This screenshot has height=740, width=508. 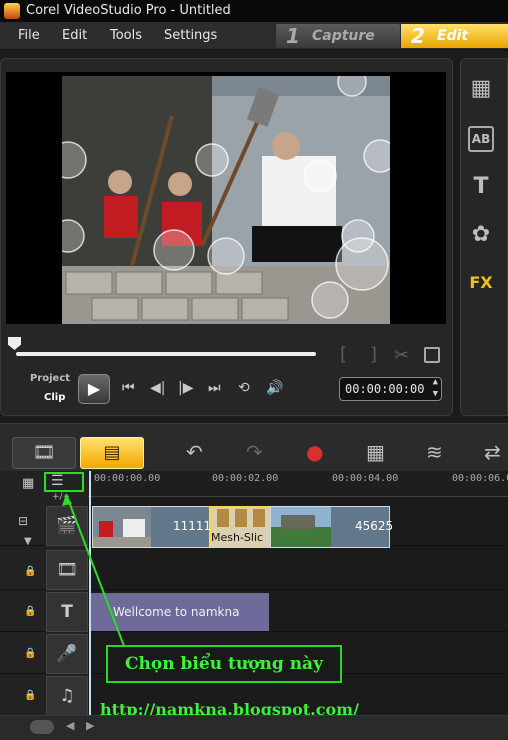 I want to click on zoom-slider-icon, so click(x=42, y=727).